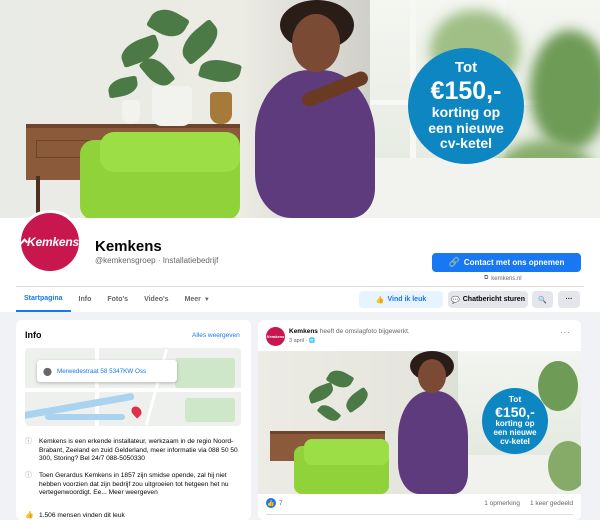 The height and width of the screenshot is (520, 600). Describe the element at coordinates (133, 387) in the screenshot. I see `location-map: ⬤ Merwedestraat 58 5347KW Oss` at that location.